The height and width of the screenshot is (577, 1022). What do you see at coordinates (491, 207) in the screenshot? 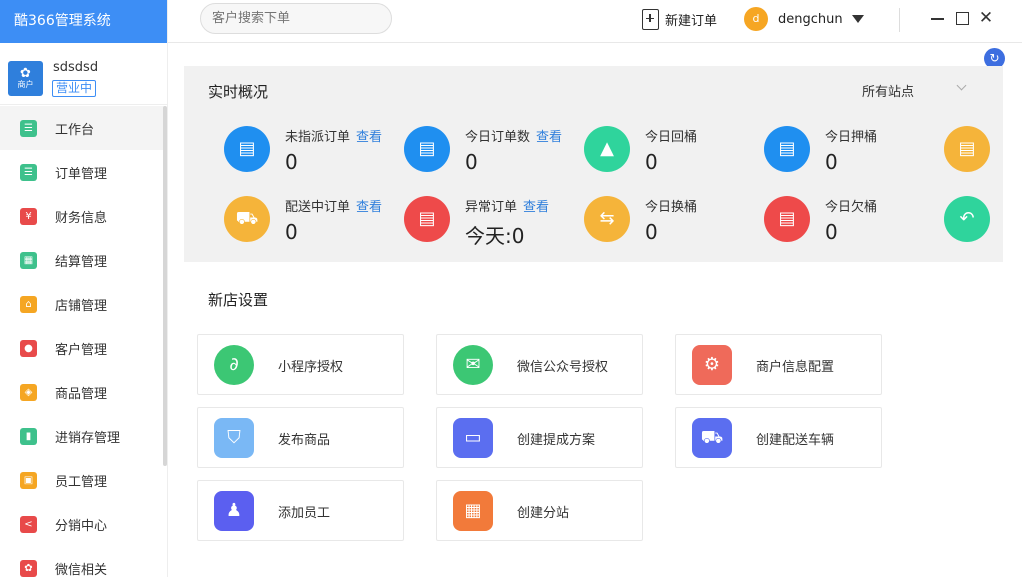
I see `stat-label-text: 异常订单` at bounding box center [491, 207].